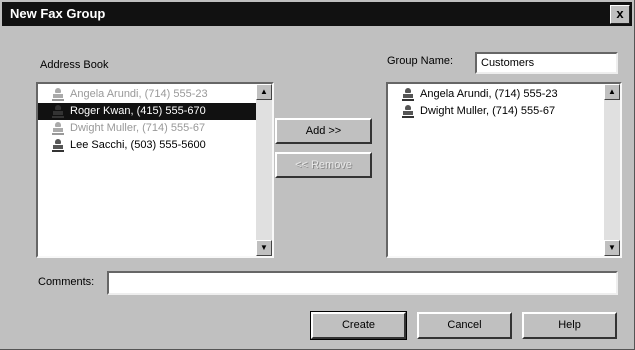 The image size is (635, 350). What do you see at coordinates (138, 111) in the screenshot?
I see `contact-name: Roger Kwan, (415) 555-670` at bounding box center [138, 111].